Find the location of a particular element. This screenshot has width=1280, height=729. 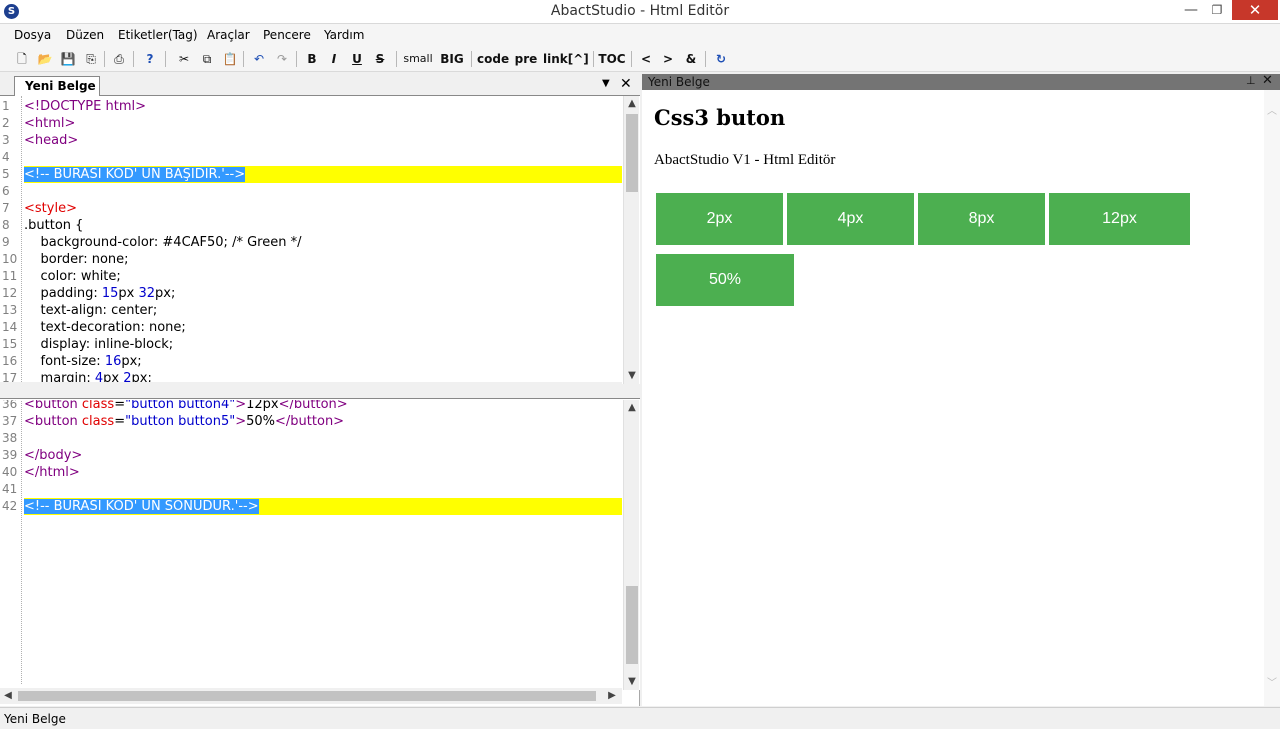

scroll-down-icon: ﹀ is located at coordinates (1272, 684).